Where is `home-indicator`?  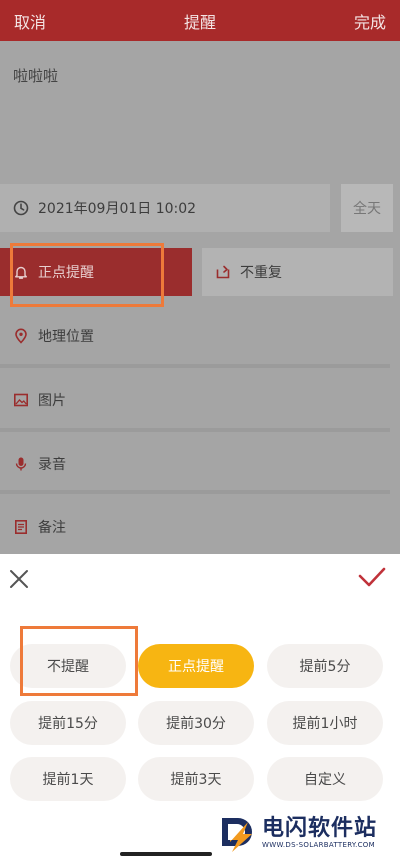
home-indicator is located at coordinates (166, 854).